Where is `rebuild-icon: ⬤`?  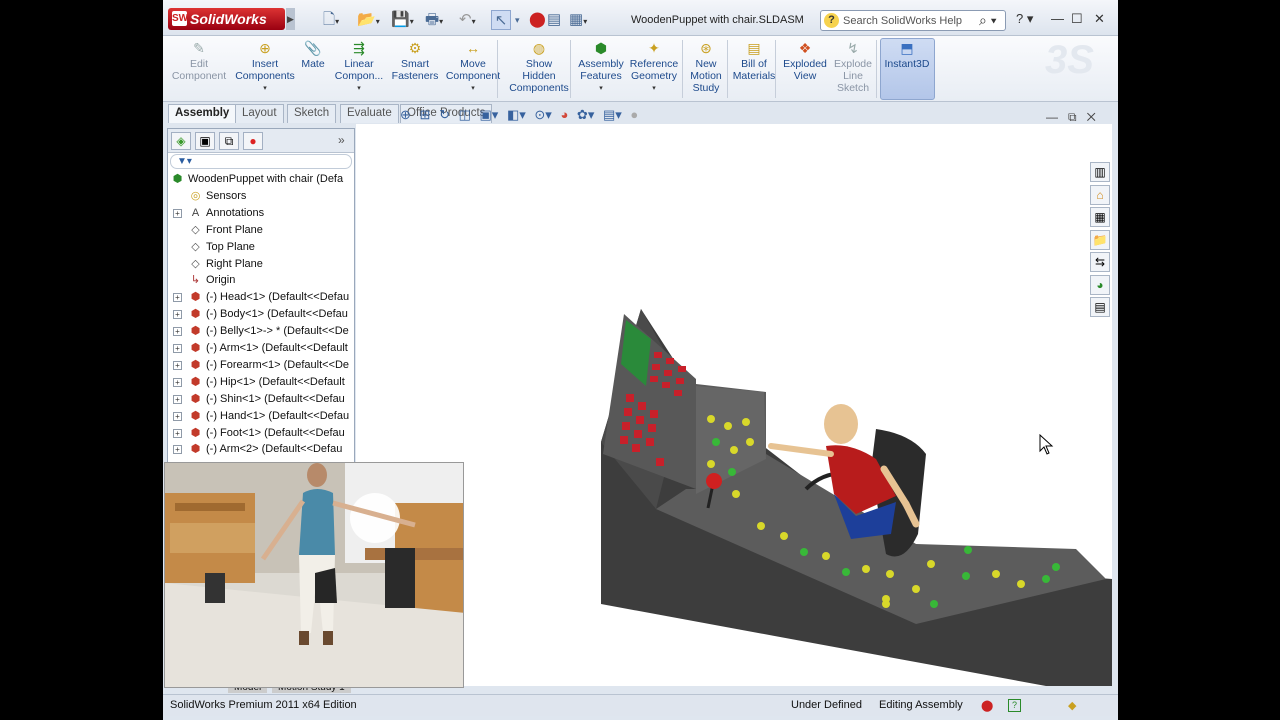 rebuild-icon: ⬤ is located at coordinates (537, 20).